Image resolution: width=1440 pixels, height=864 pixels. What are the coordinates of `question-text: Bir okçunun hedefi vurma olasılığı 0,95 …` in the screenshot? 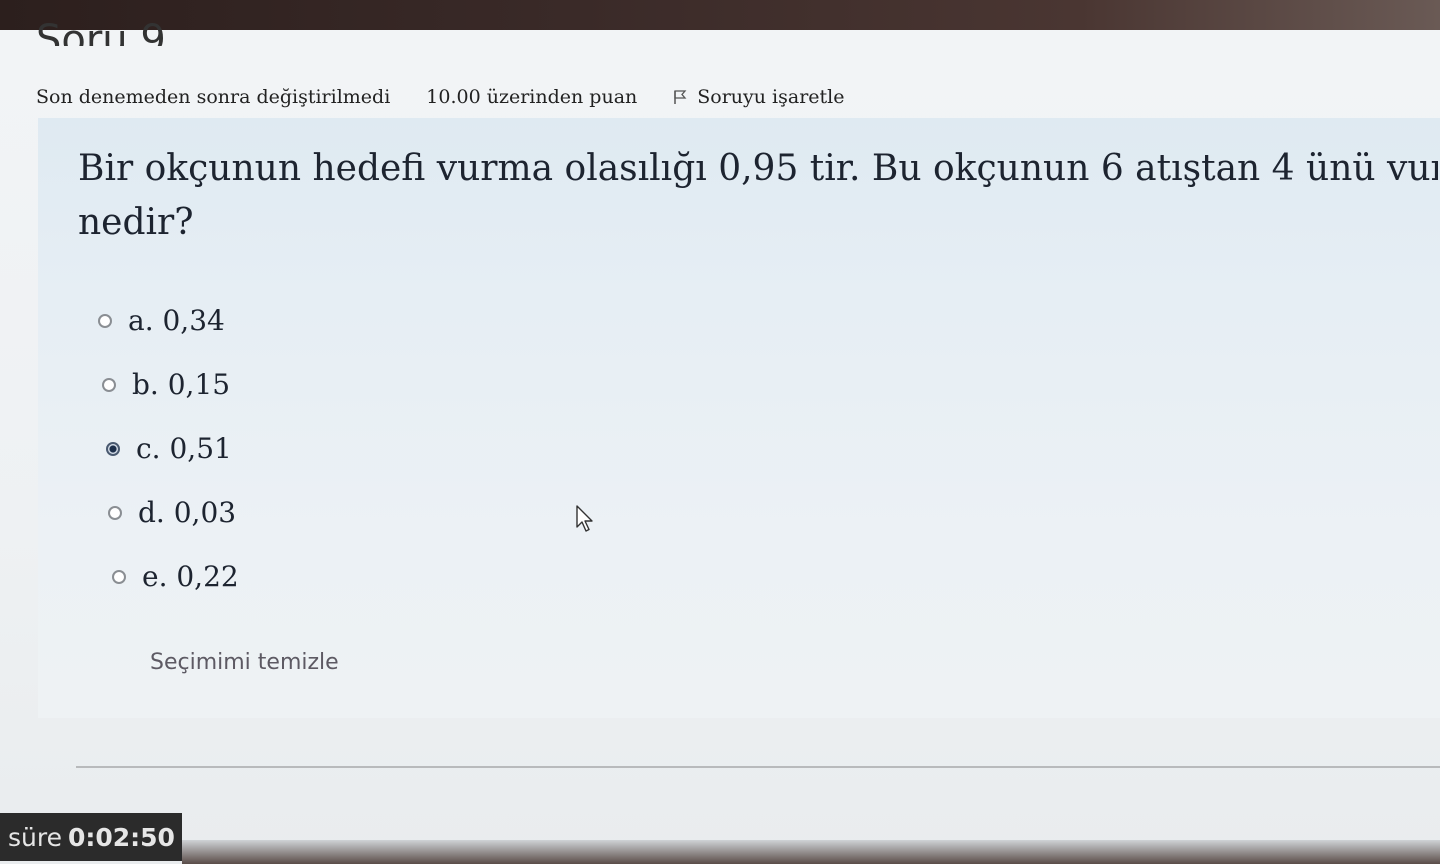 It's located at (758, 196).